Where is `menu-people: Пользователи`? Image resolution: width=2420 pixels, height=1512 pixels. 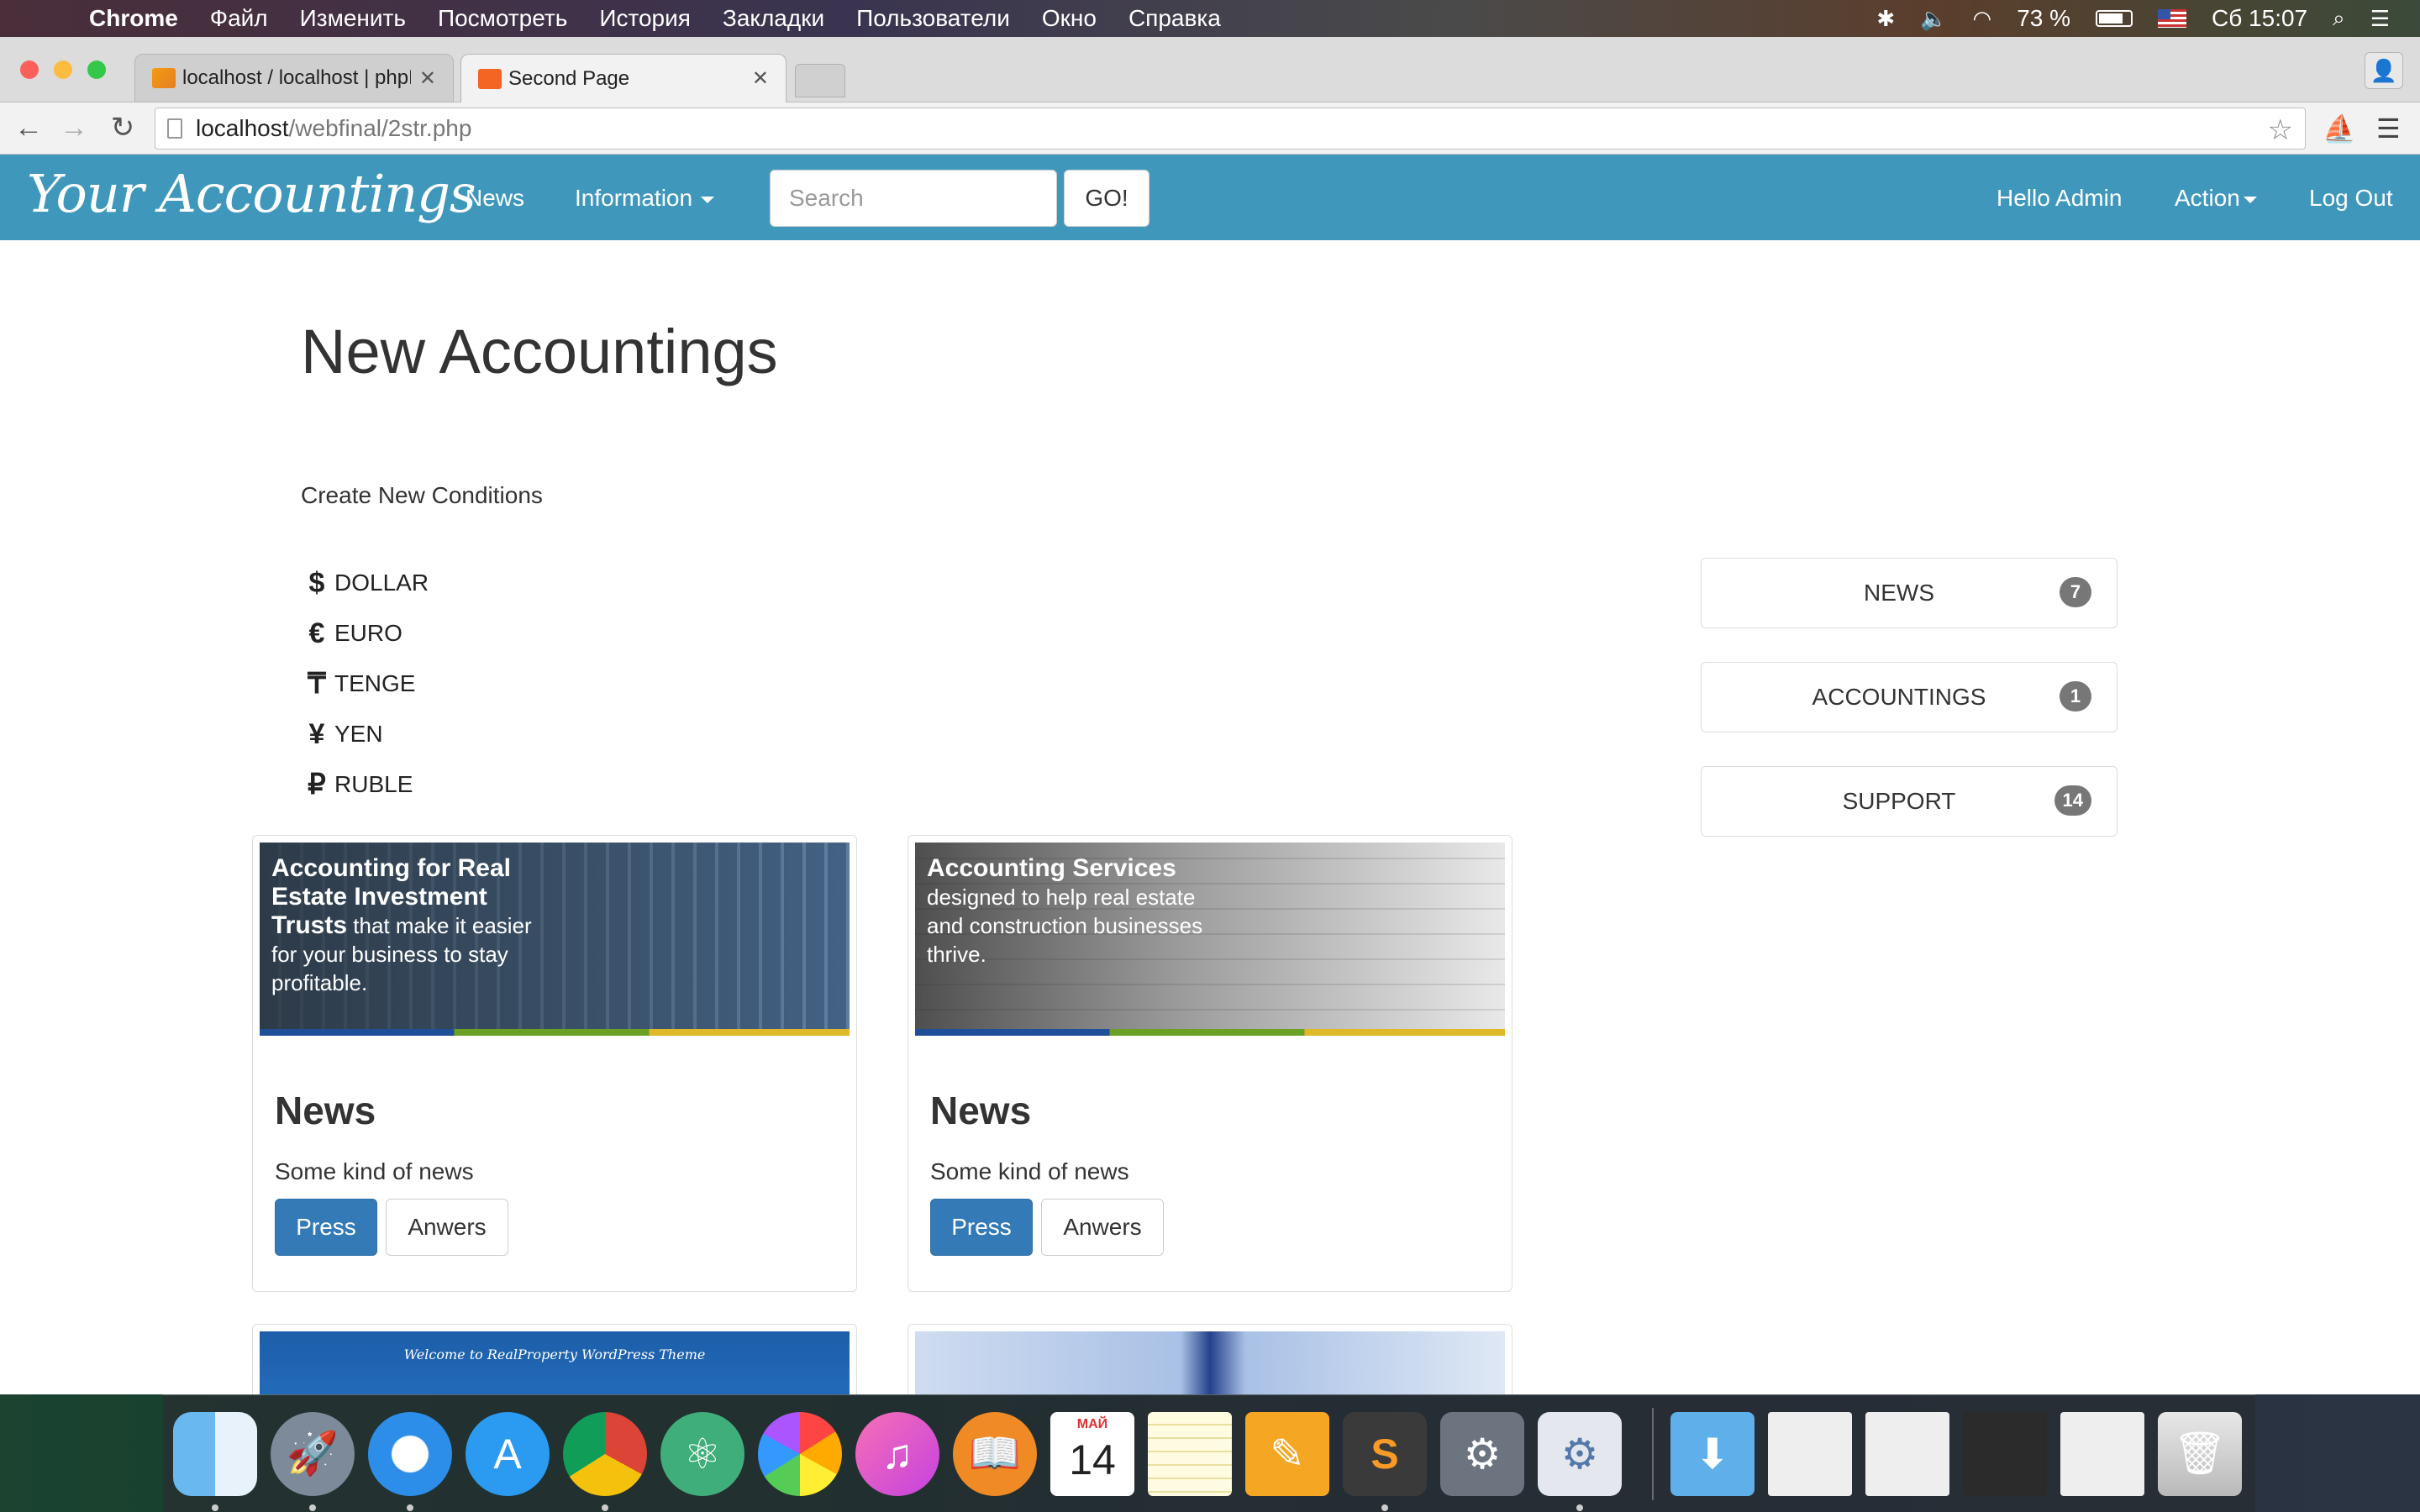
menu-people: Пользователи is located at coordinates (933, 18).